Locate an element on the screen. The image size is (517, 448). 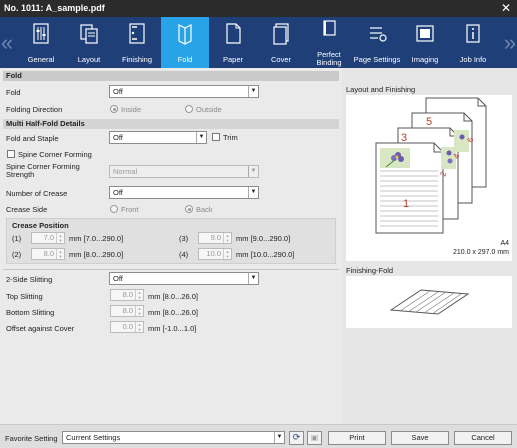
fold-and-staple-label: Fold and Staple is located at coordinates (32, 138).